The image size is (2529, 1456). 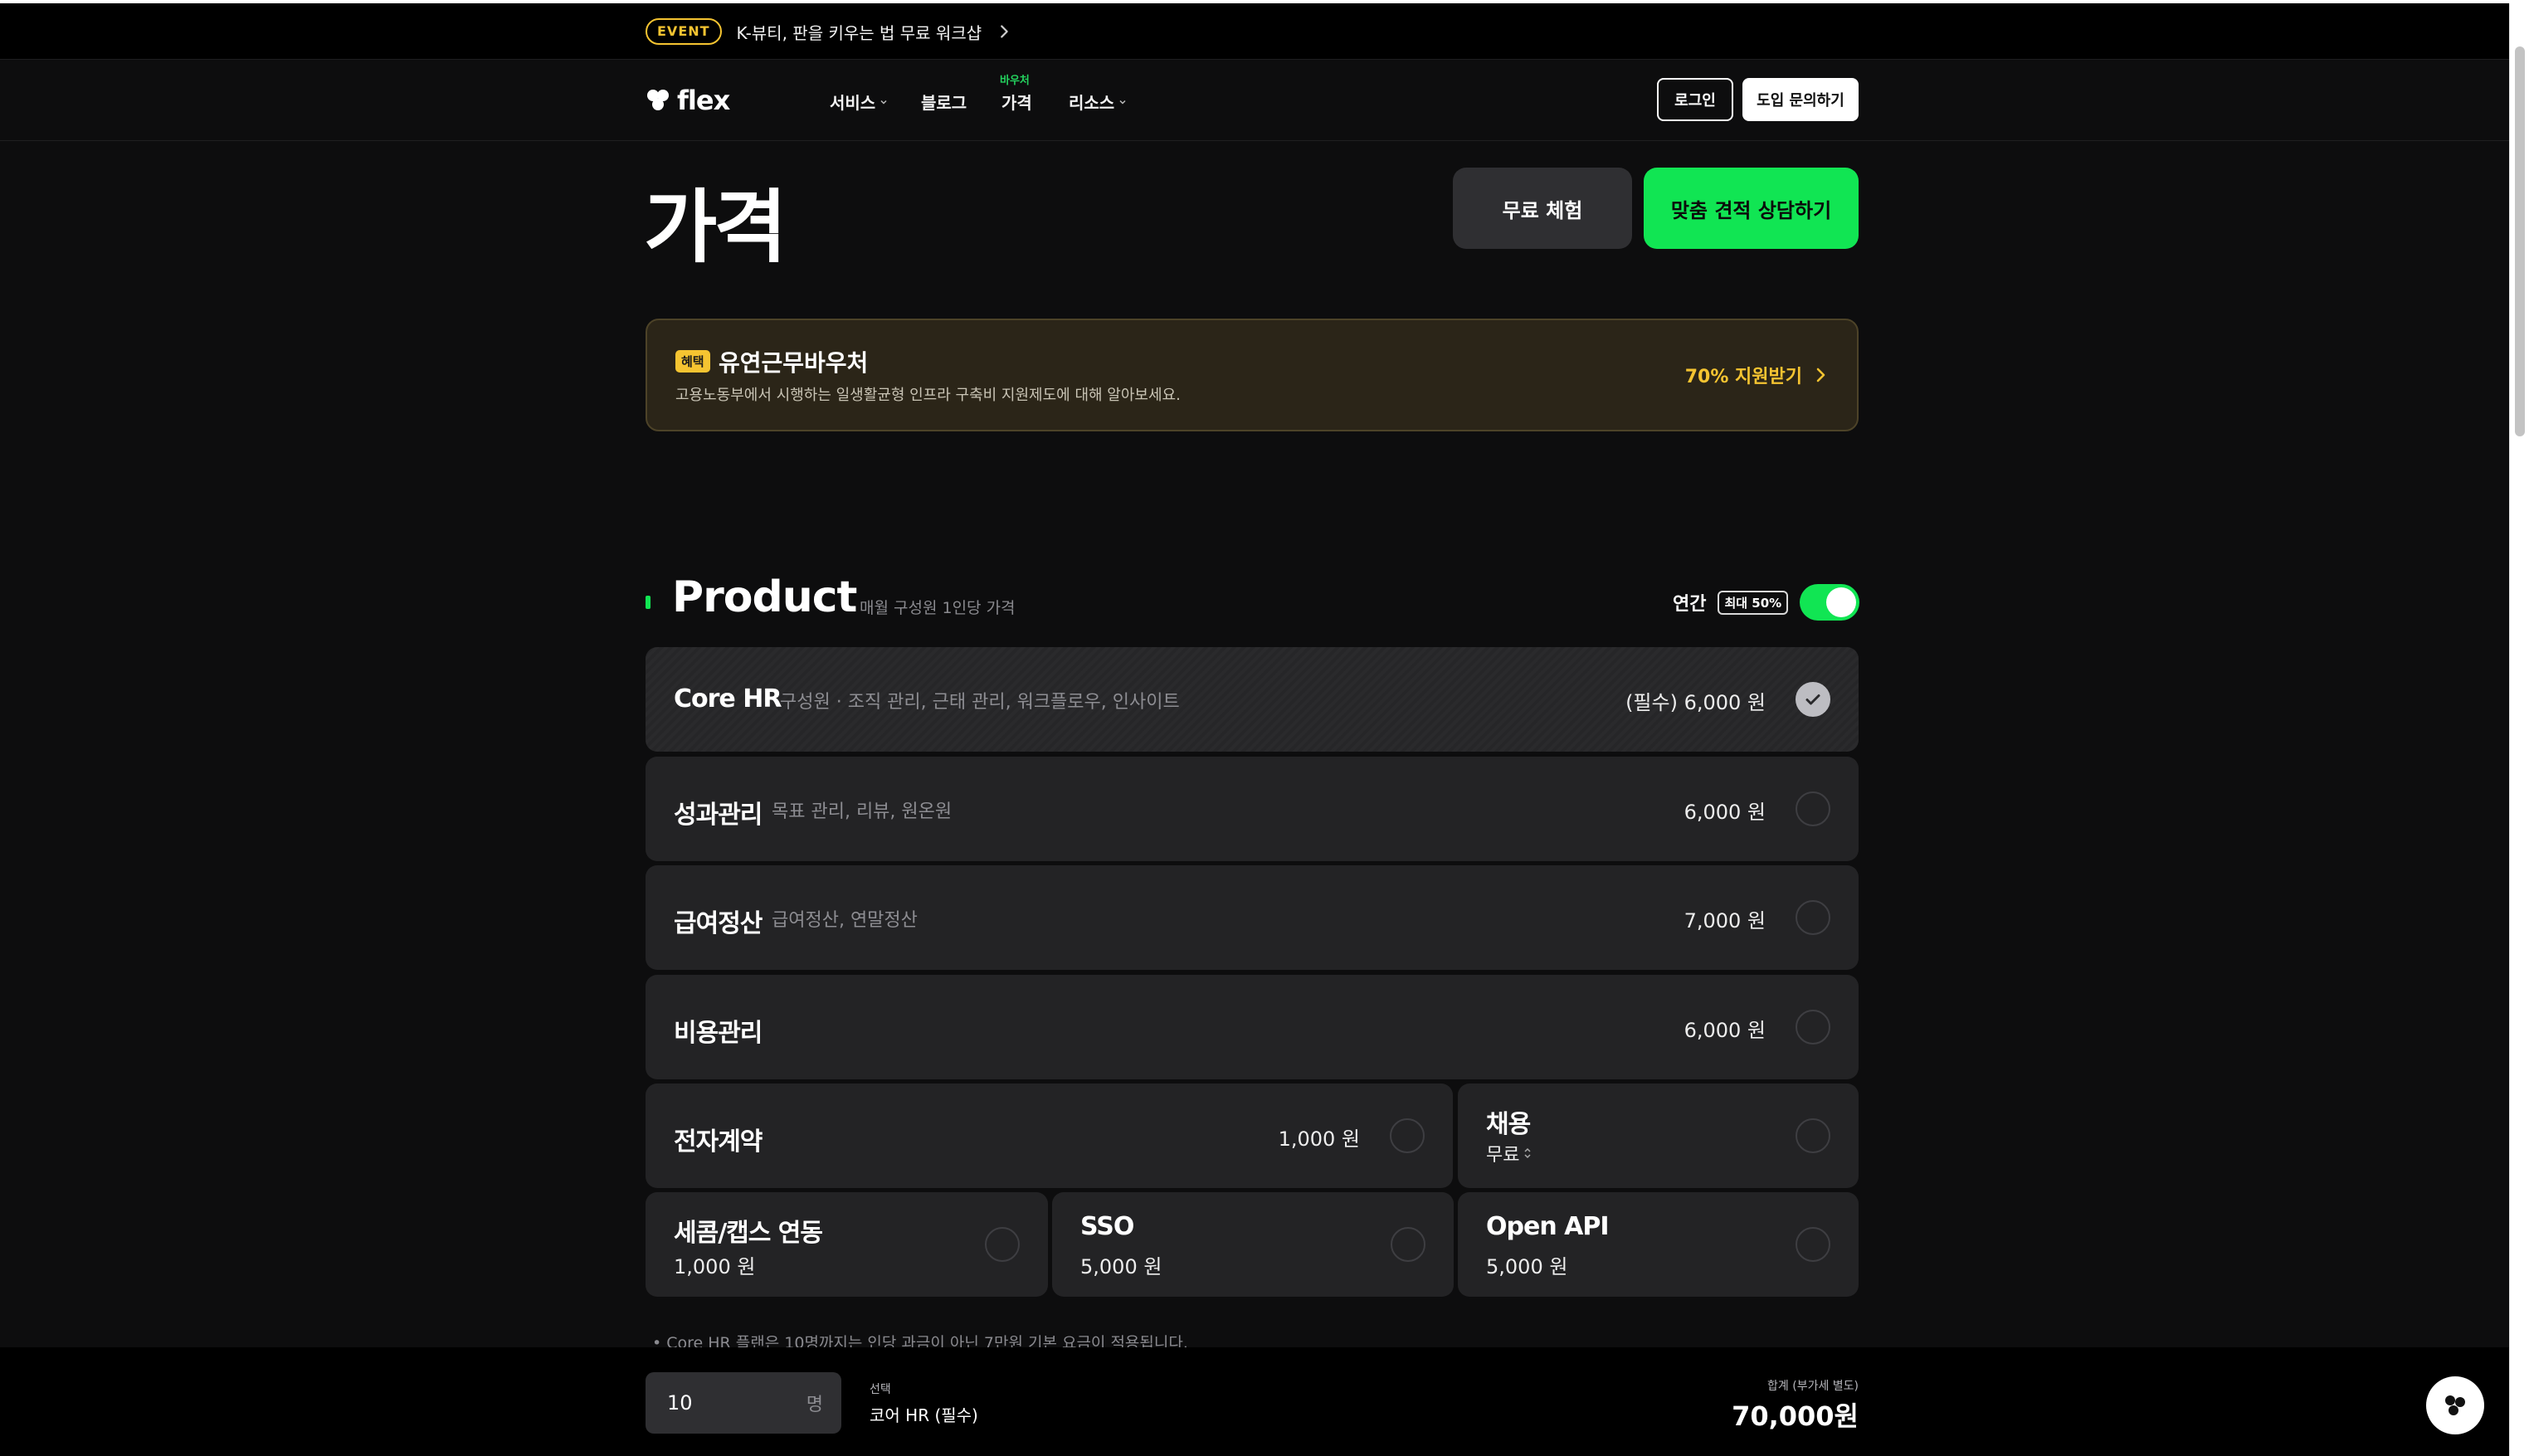 What do you see at coordinates (1753, 602) in the screenshot?
I see `discount-badge: 최대 50%` at bounding box center [1753, 602].